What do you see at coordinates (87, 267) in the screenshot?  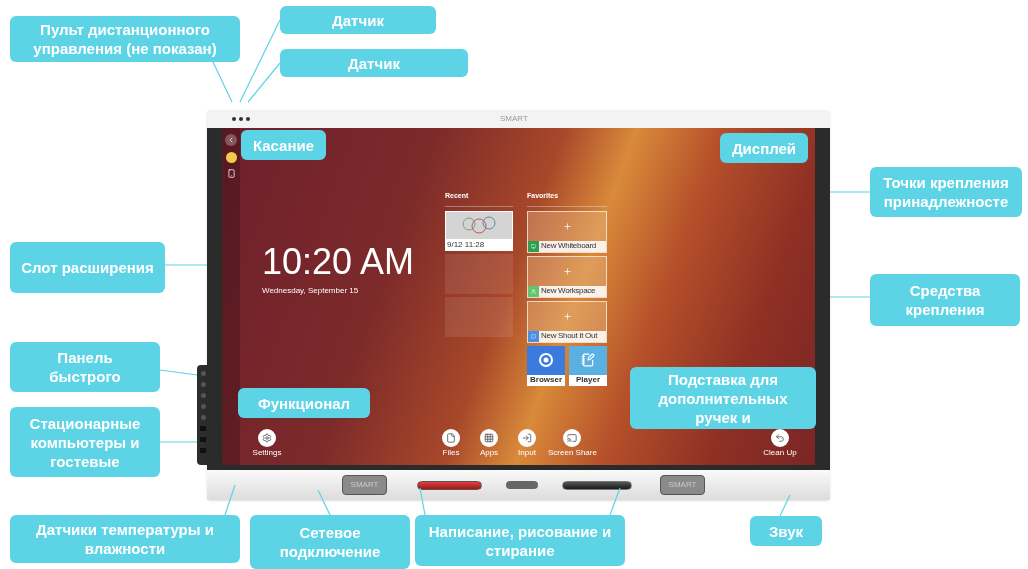 I see `expansion-slot-label: Слот расширения` at bounding box center [87, 267].